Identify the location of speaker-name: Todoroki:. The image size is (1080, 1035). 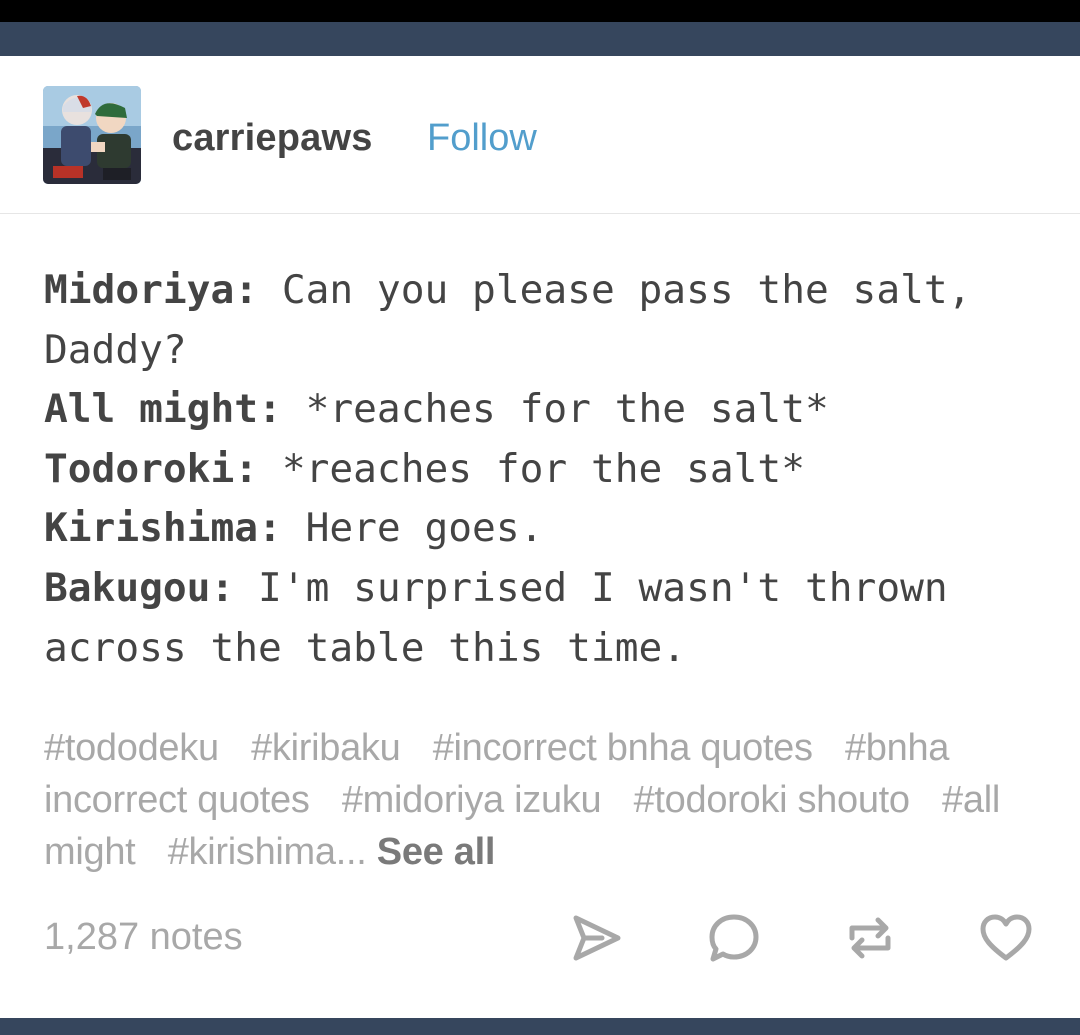
(151, 468).